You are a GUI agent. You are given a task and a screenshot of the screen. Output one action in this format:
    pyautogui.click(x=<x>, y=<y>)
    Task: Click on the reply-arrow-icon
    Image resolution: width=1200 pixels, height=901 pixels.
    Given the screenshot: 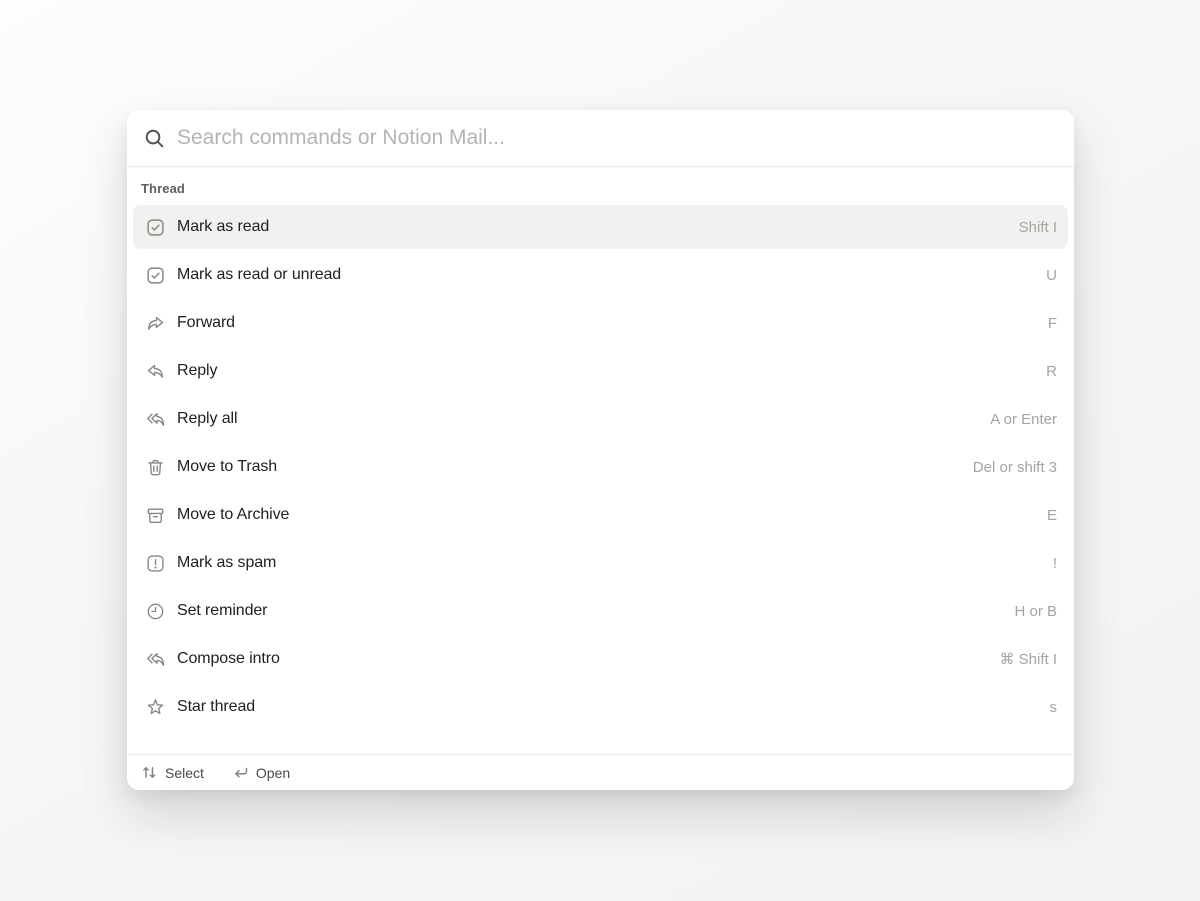 What is the action you would take?
    pyautogui.click(x=155, y=371)
    